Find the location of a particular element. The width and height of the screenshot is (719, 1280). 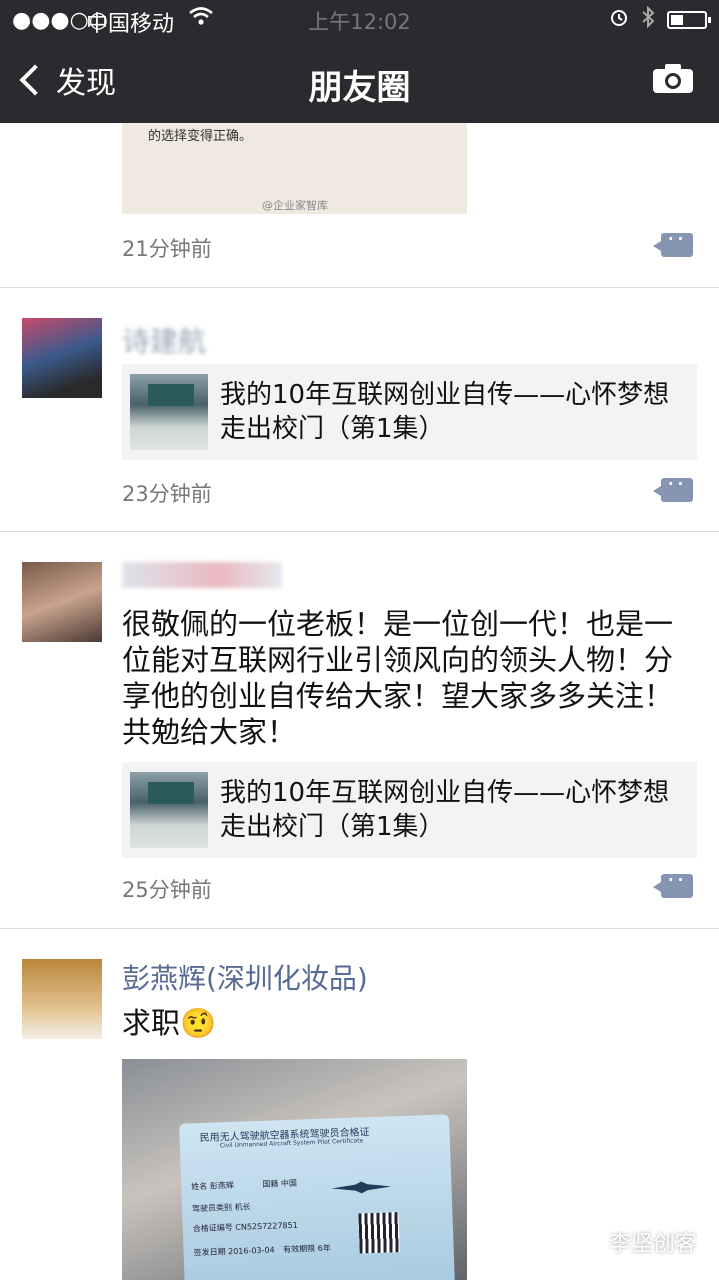

wechat-logo-icon is located at coordinates (588, 1242).